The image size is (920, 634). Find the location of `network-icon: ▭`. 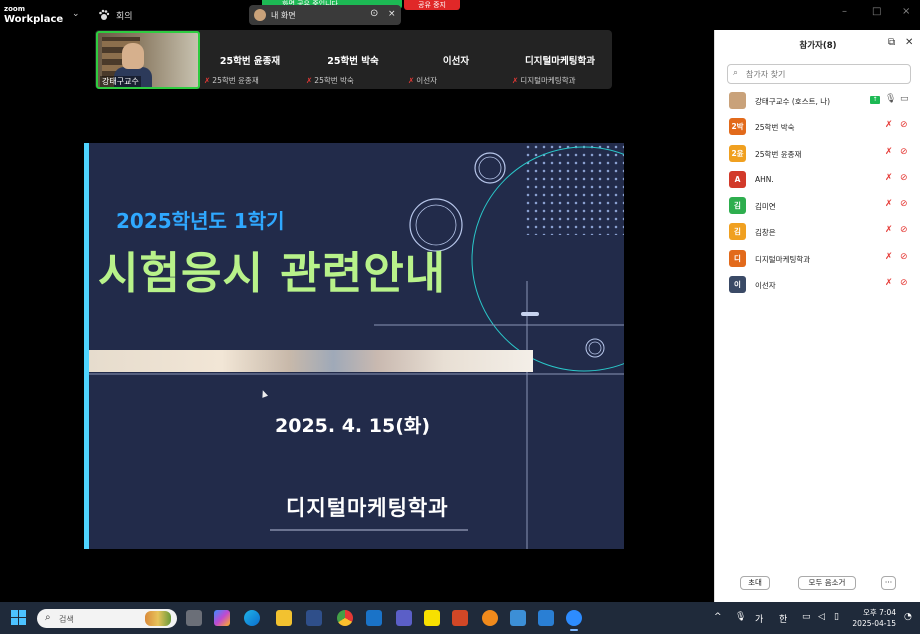

network-icon: ▭ is located at coordinates (806, 617).